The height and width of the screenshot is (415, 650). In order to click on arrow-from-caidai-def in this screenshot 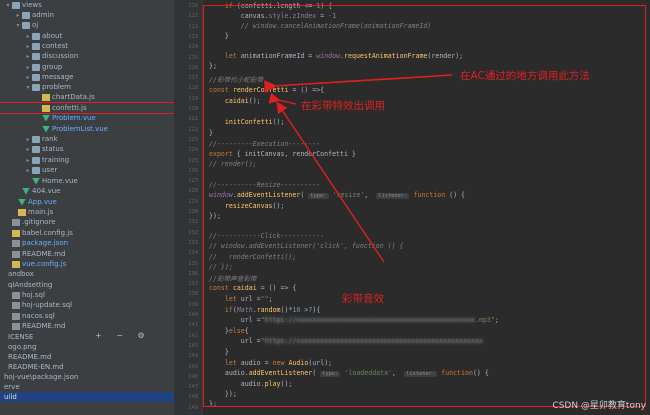, I will do `click(330, 182)`.